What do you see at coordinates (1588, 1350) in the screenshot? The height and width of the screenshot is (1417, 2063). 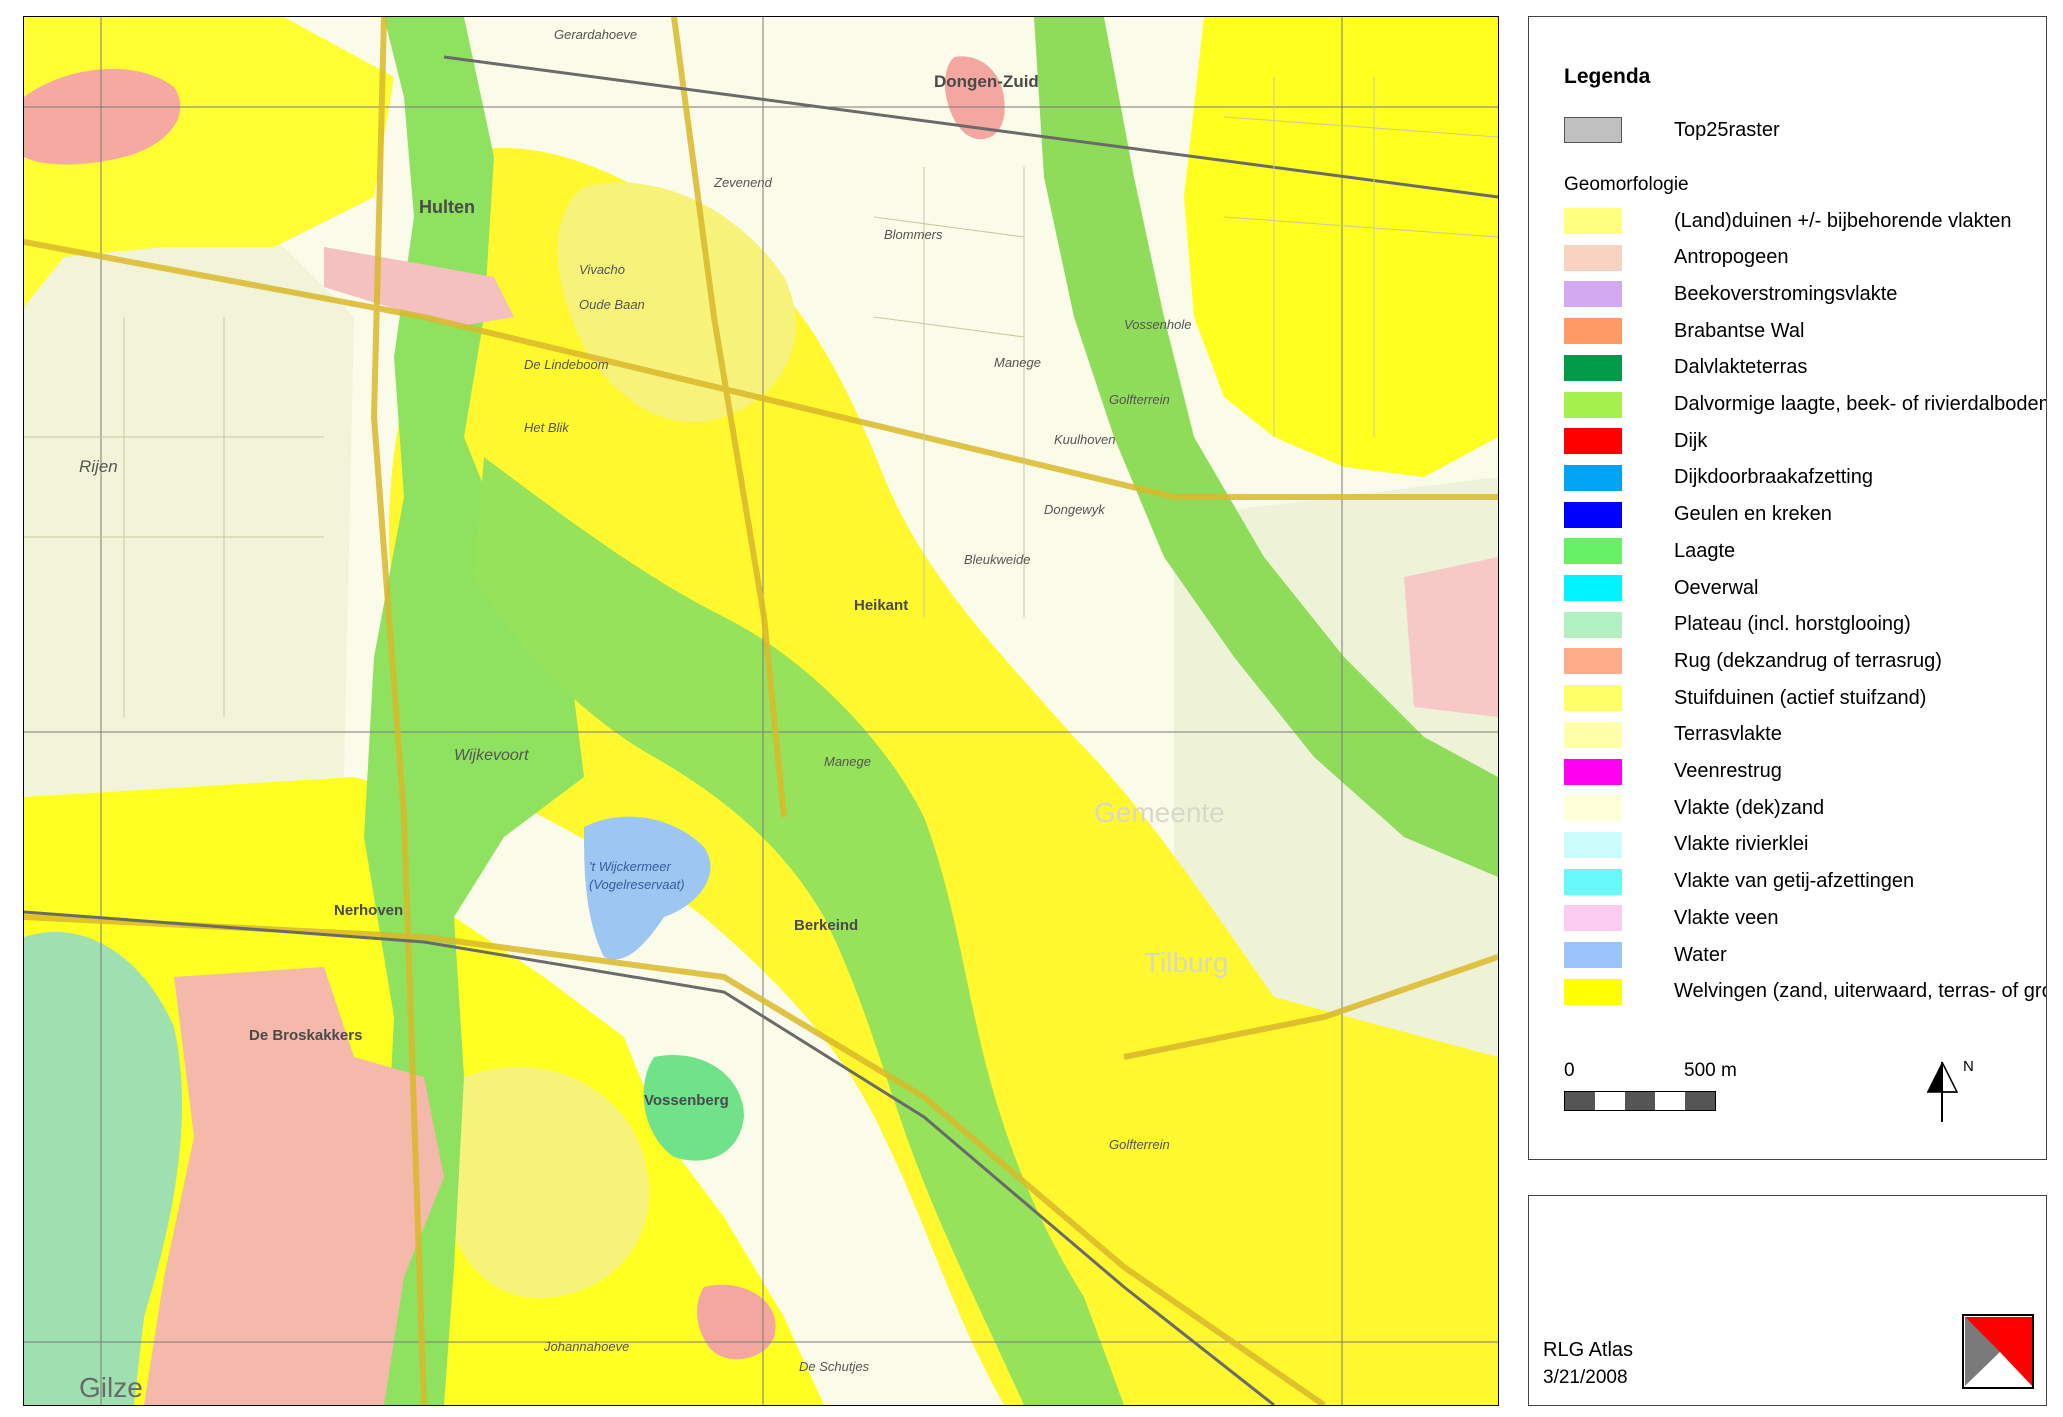 I see `footer-atlas-label: RLG Atlas` at bounding box center [1588, 1350].